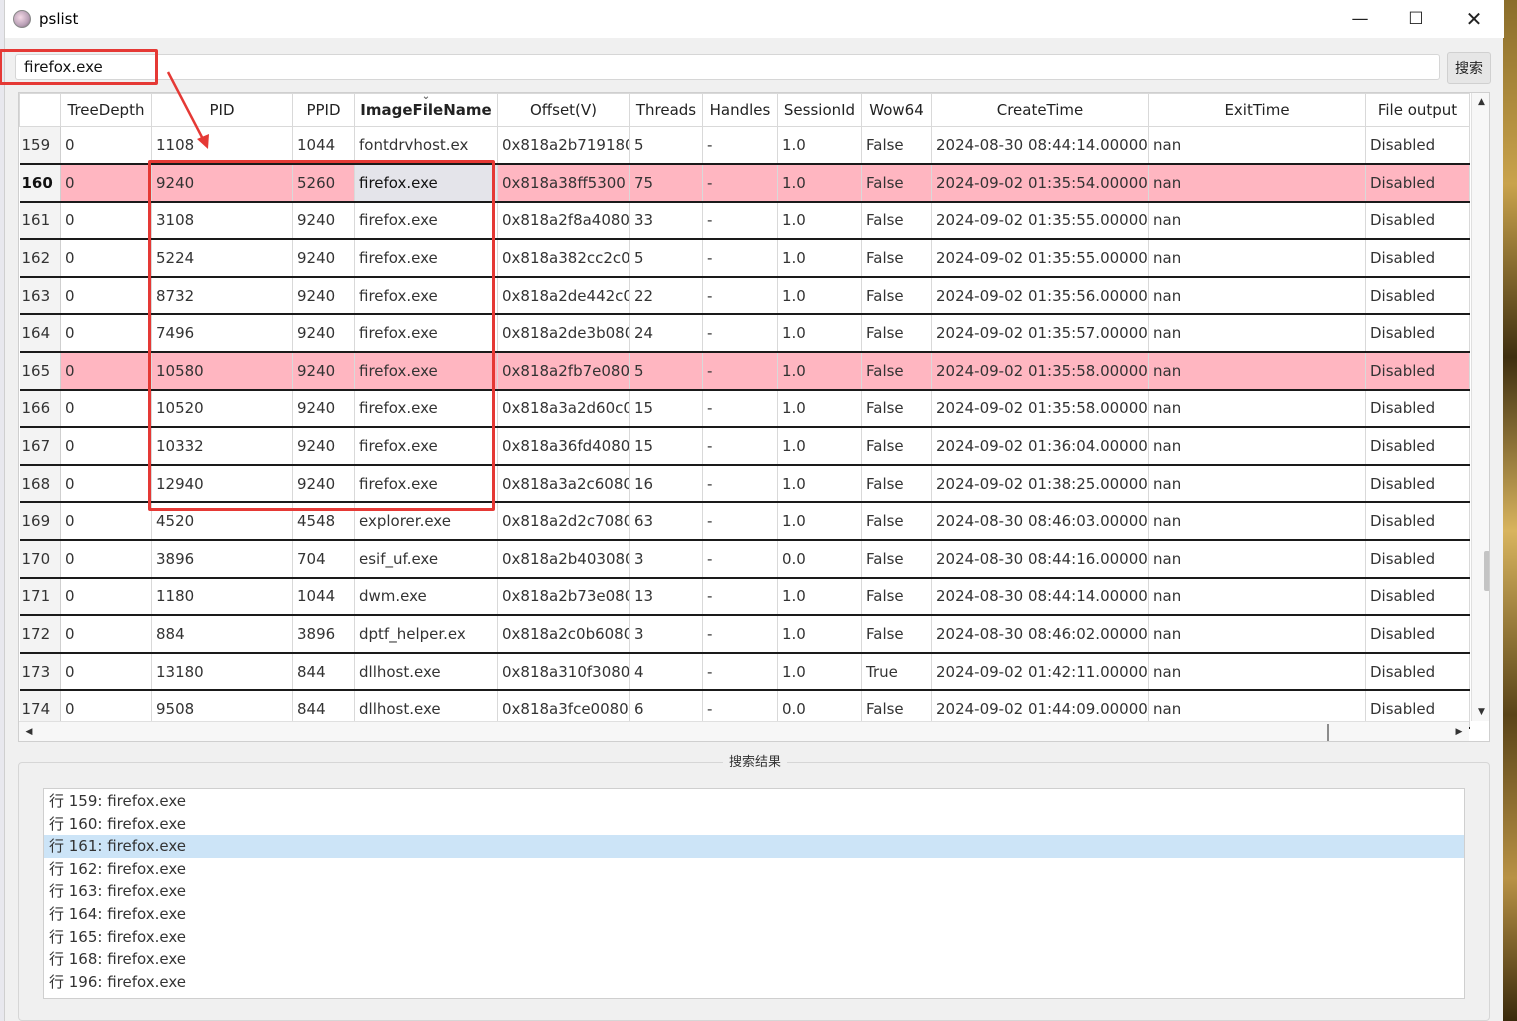  Describe the element at coordinates (1459, 731) in the screenshot. I see `scroll-right-icon: ▶` at that location.